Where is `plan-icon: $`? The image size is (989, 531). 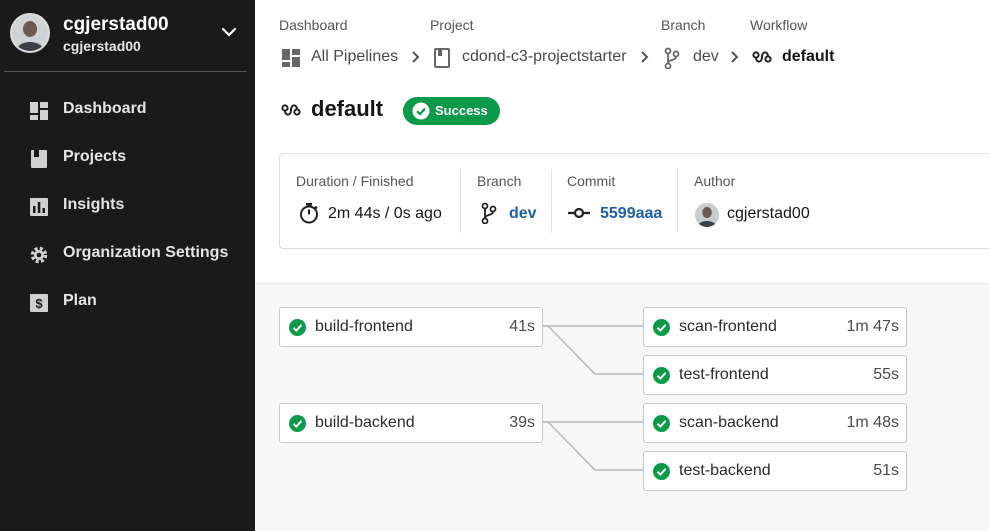 plan-icon: $ is located at coordinates (39, 303).